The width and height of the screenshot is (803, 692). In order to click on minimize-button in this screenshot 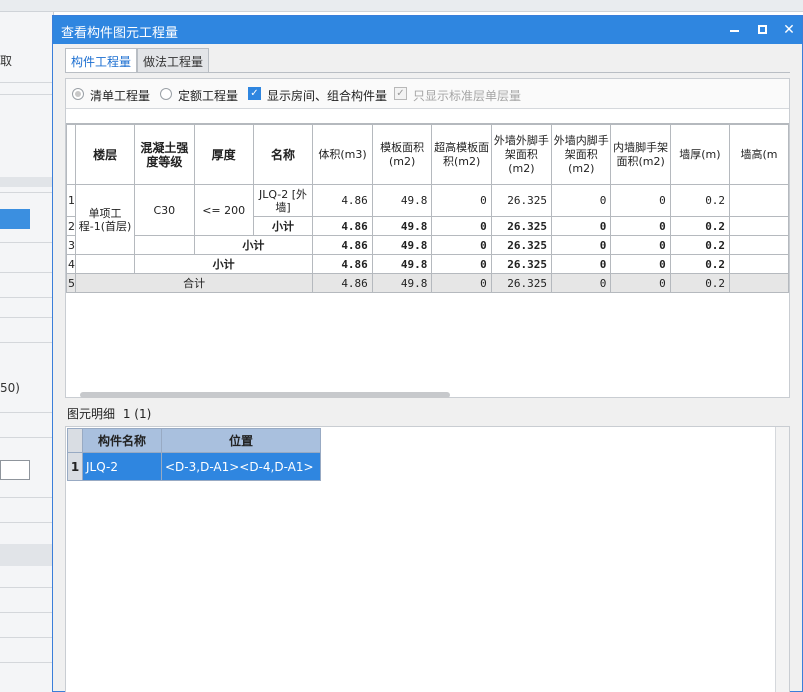, I will do `click(735, 30)`.